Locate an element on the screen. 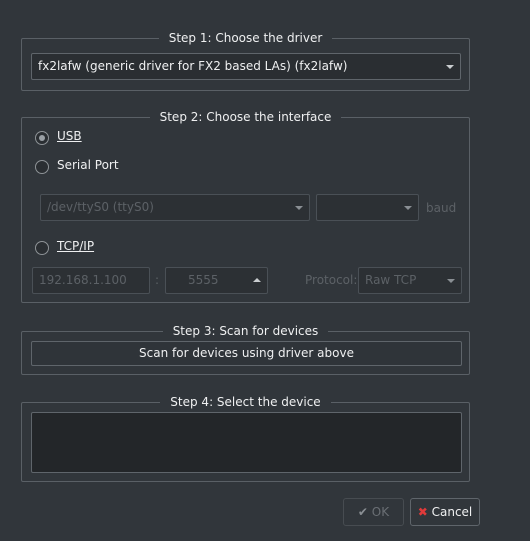  tcp-ip-label: TCP/IP is located at coordinates (75, 246).